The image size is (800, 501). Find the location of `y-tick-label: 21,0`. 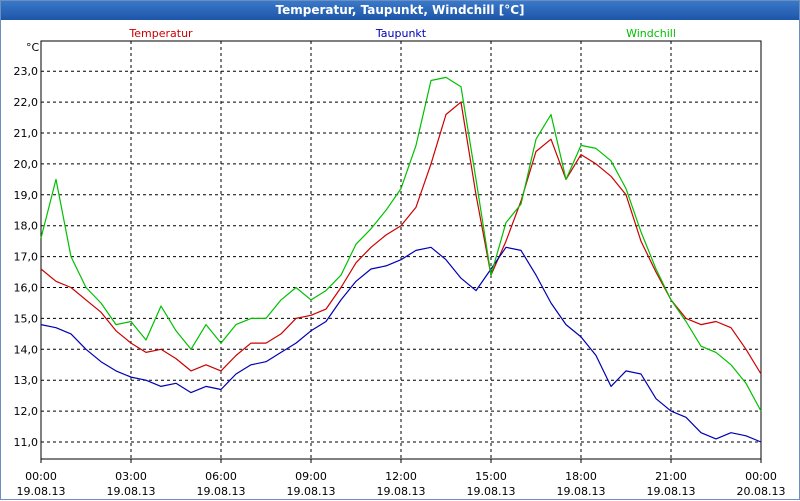

y-tick-label: 21,0 is located at coordinates (26, 133).